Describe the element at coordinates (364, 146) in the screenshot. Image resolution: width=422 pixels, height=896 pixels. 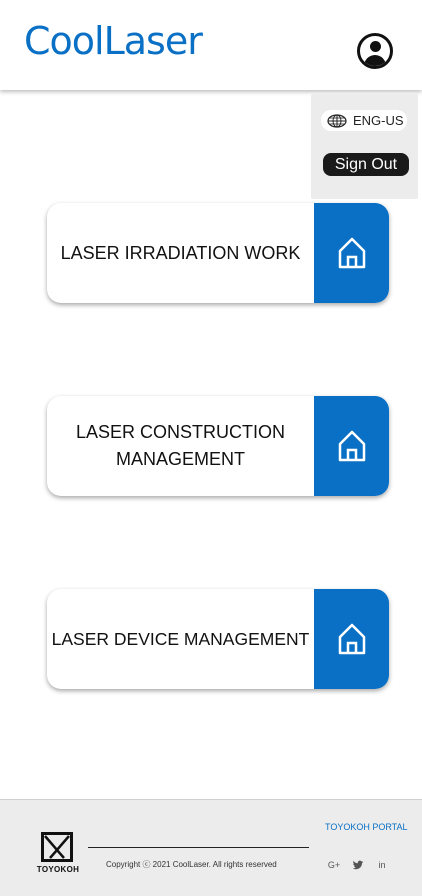
I see `account-dropdown: ENG-US Sign Out` at that location.